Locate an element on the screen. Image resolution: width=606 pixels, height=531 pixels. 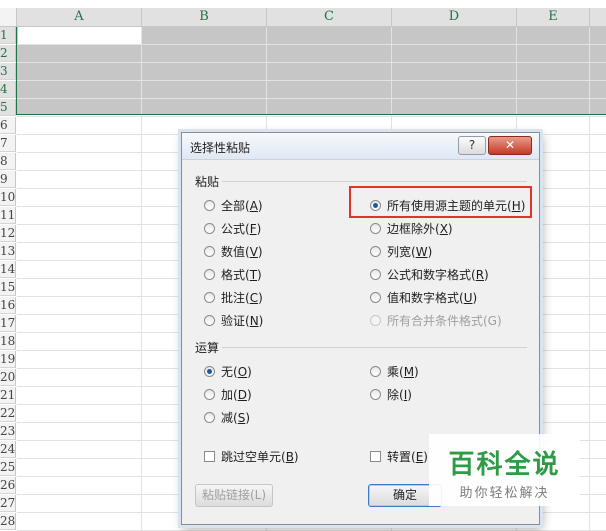
row-header-1: 1 is located at coordinates (8, 35).